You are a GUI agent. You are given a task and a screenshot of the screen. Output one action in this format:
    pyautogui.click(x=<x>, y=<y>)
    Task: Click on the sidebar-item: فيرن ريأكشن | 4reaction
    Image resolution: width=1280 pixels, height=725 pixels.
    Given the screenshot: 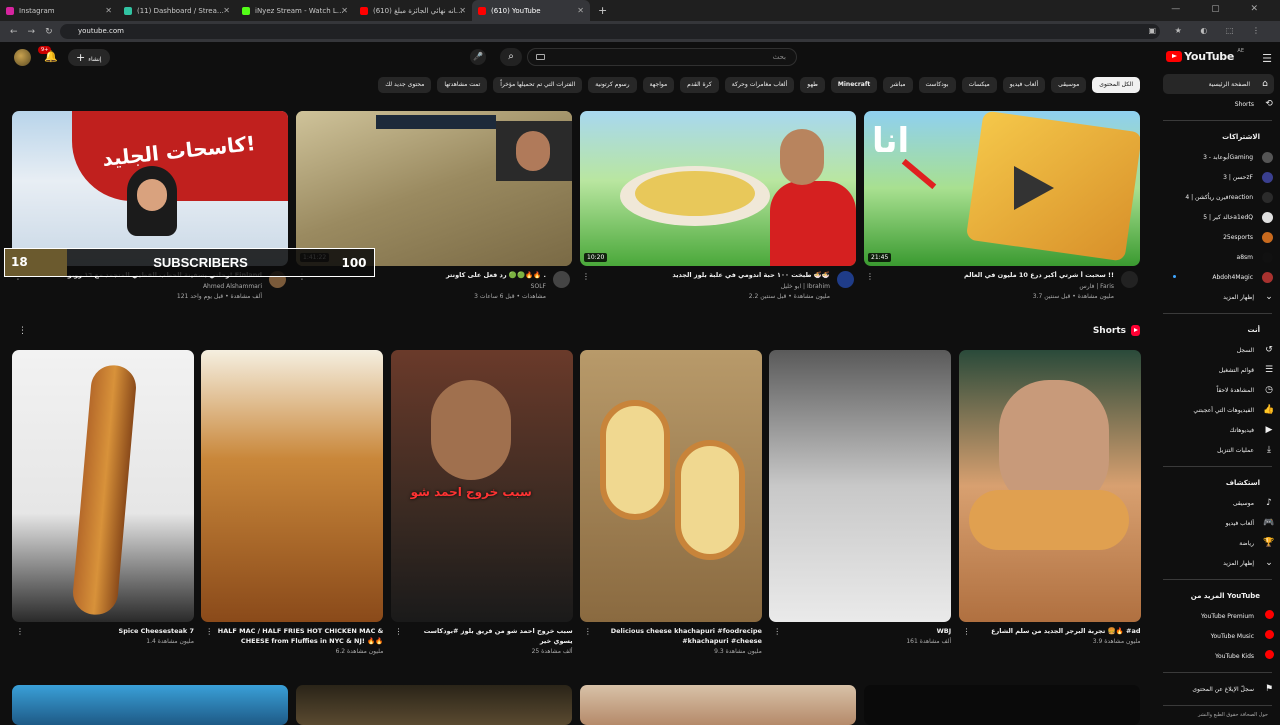 What is the action you would take?
    pyautogui.click(x=1217, y=197)
    